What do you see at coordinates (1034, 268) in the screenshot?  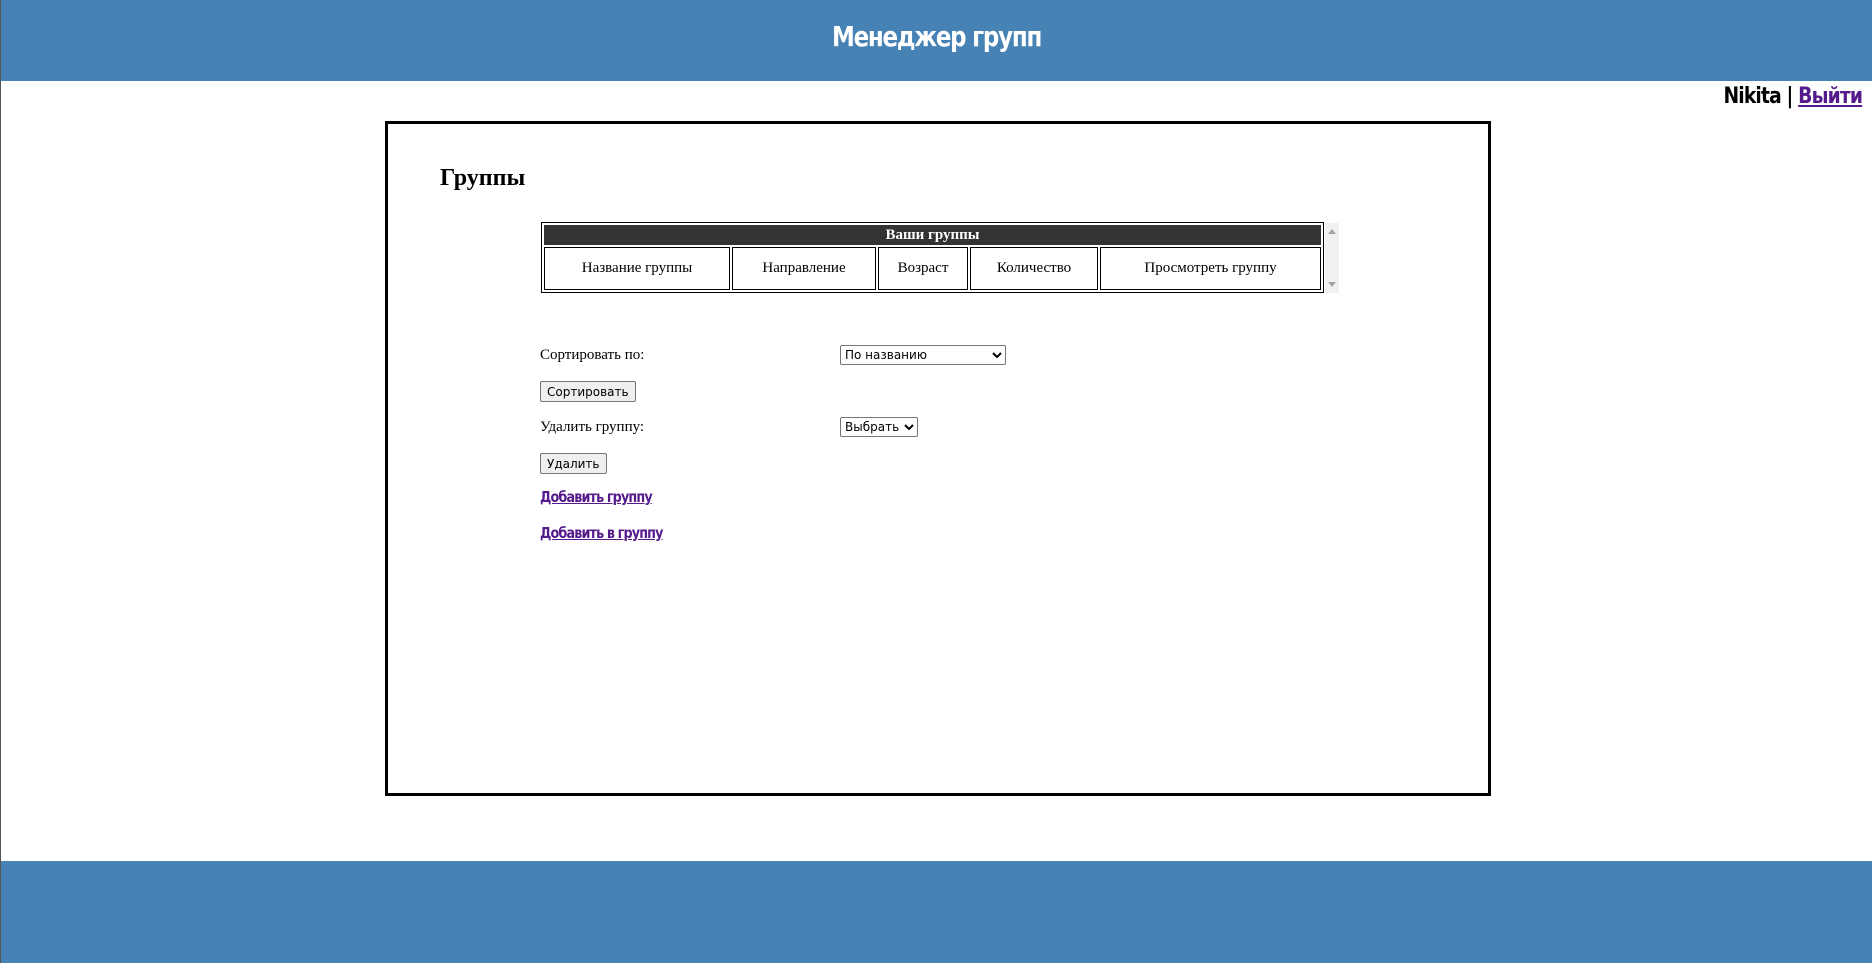 I see `column-header-count: Количество` at bounding box center [1034, 268].